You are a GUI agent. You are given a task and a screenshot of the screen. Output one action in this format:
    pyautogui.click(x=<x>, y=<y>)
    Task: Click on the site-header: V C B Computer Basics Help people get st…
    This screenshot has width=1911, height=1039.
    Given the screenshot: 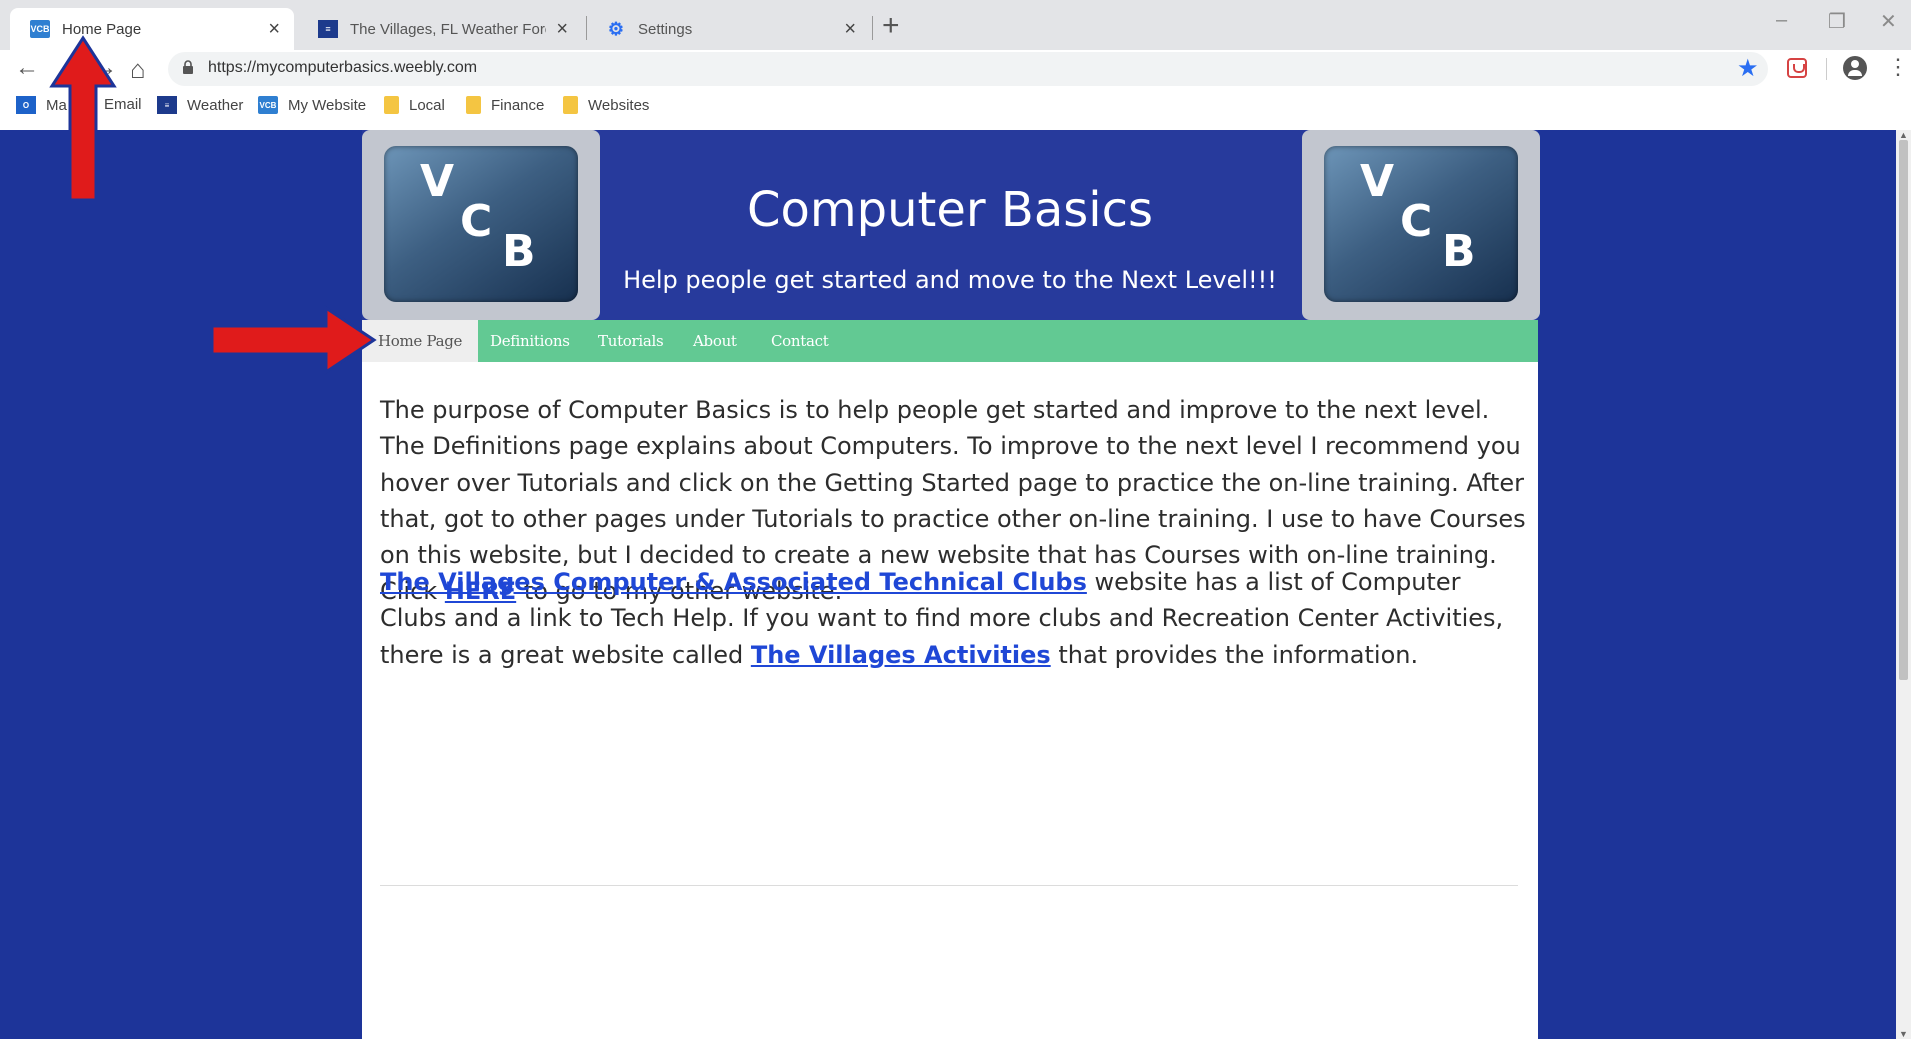 What is the action you would take?
    pyautogui.click(x=951, y=225)
    